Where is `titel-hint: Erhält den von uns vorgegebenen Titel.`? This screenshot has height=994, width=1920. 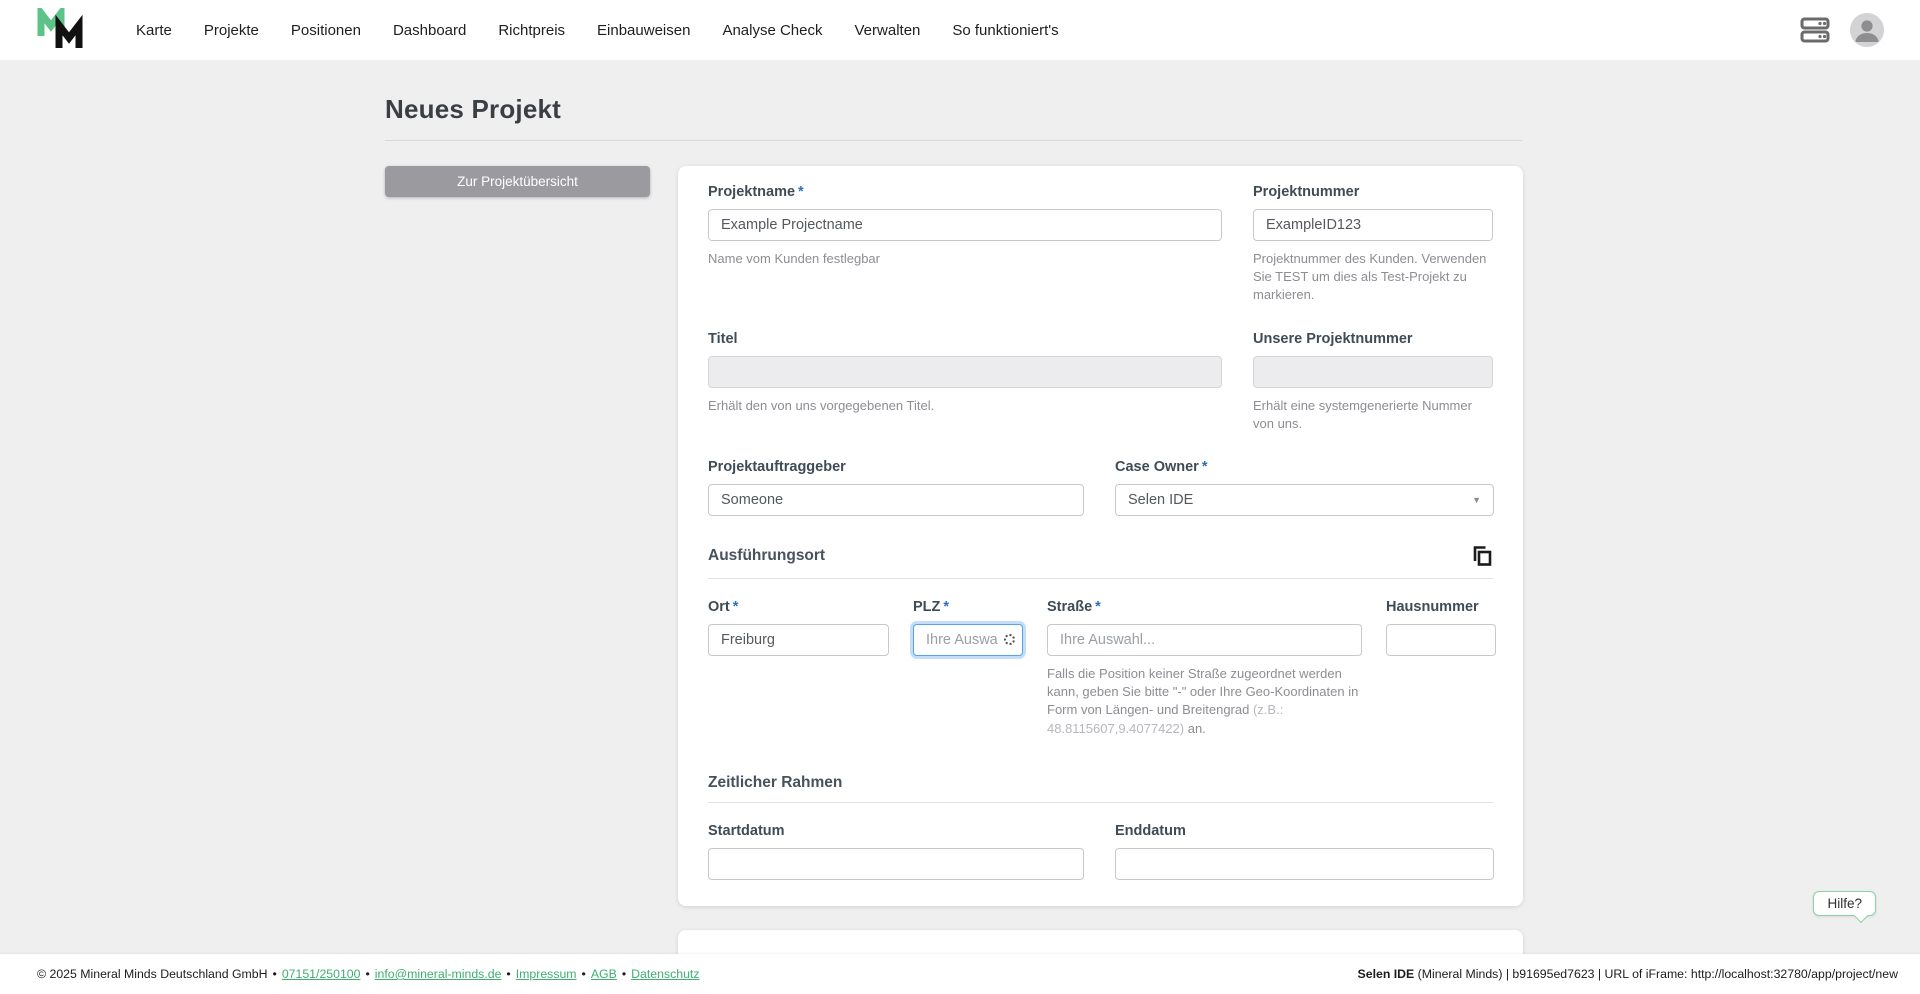 titel-hint: Erhält den von uns vorgegebenen Titel. is located at coordinates (821, 405).